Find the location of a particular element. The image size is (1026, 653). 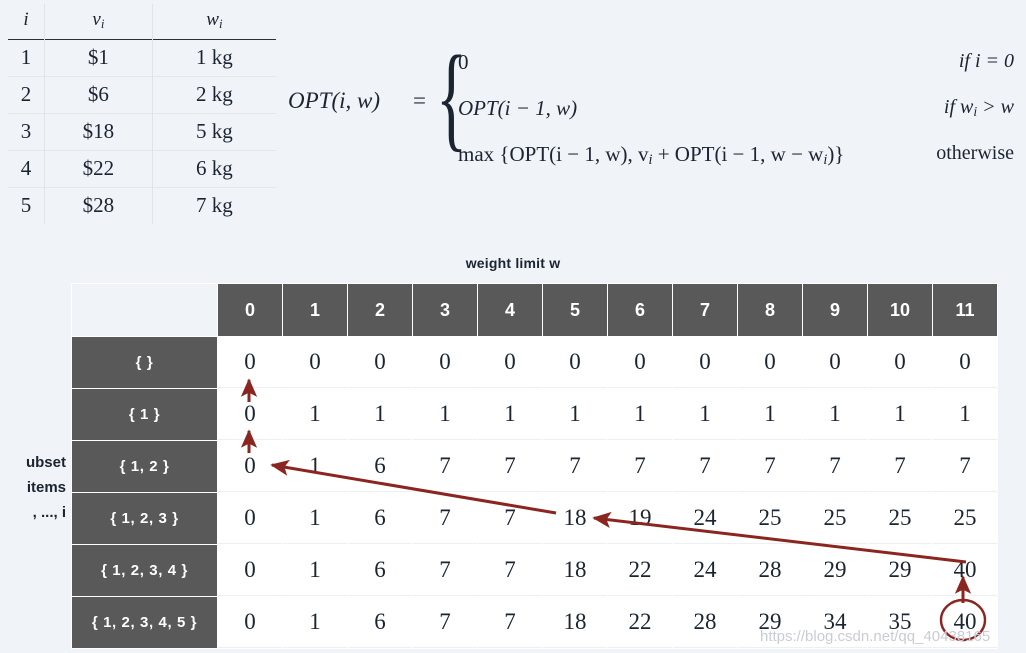

dp-cell-5-1: 1 is located at coordinates (315, 622).